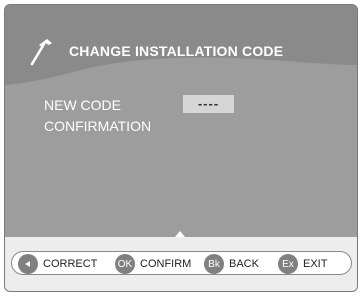  Describe the element at coordinates (288, 264) in the screenshot. I see `exit-key: Ex` at that location.